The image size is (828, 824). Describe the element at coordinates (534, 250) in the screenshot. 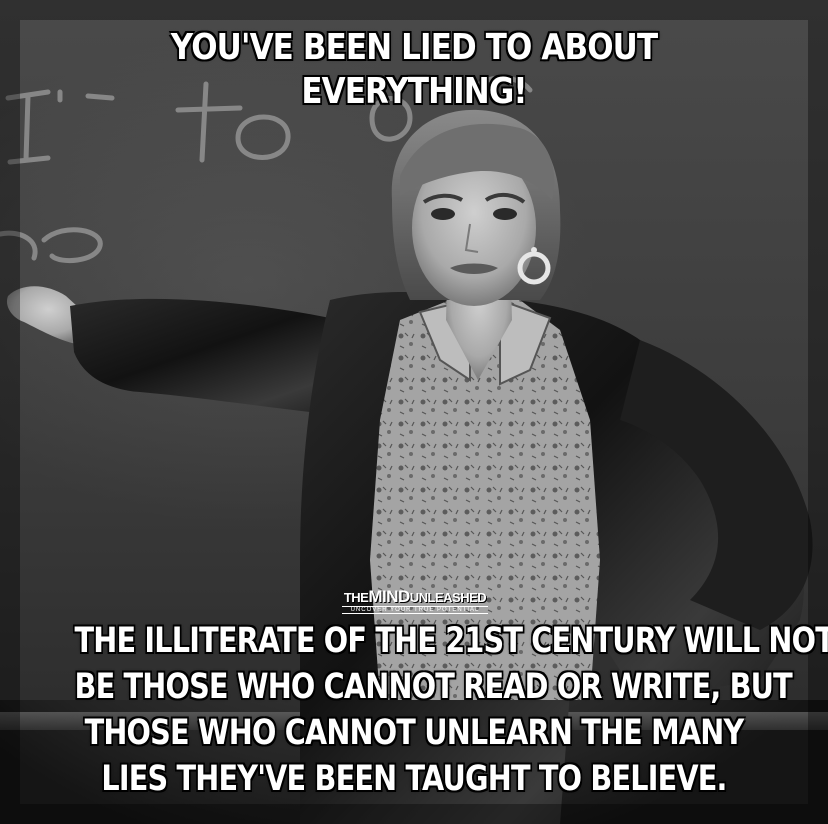

I see `earring-stud` at that location.